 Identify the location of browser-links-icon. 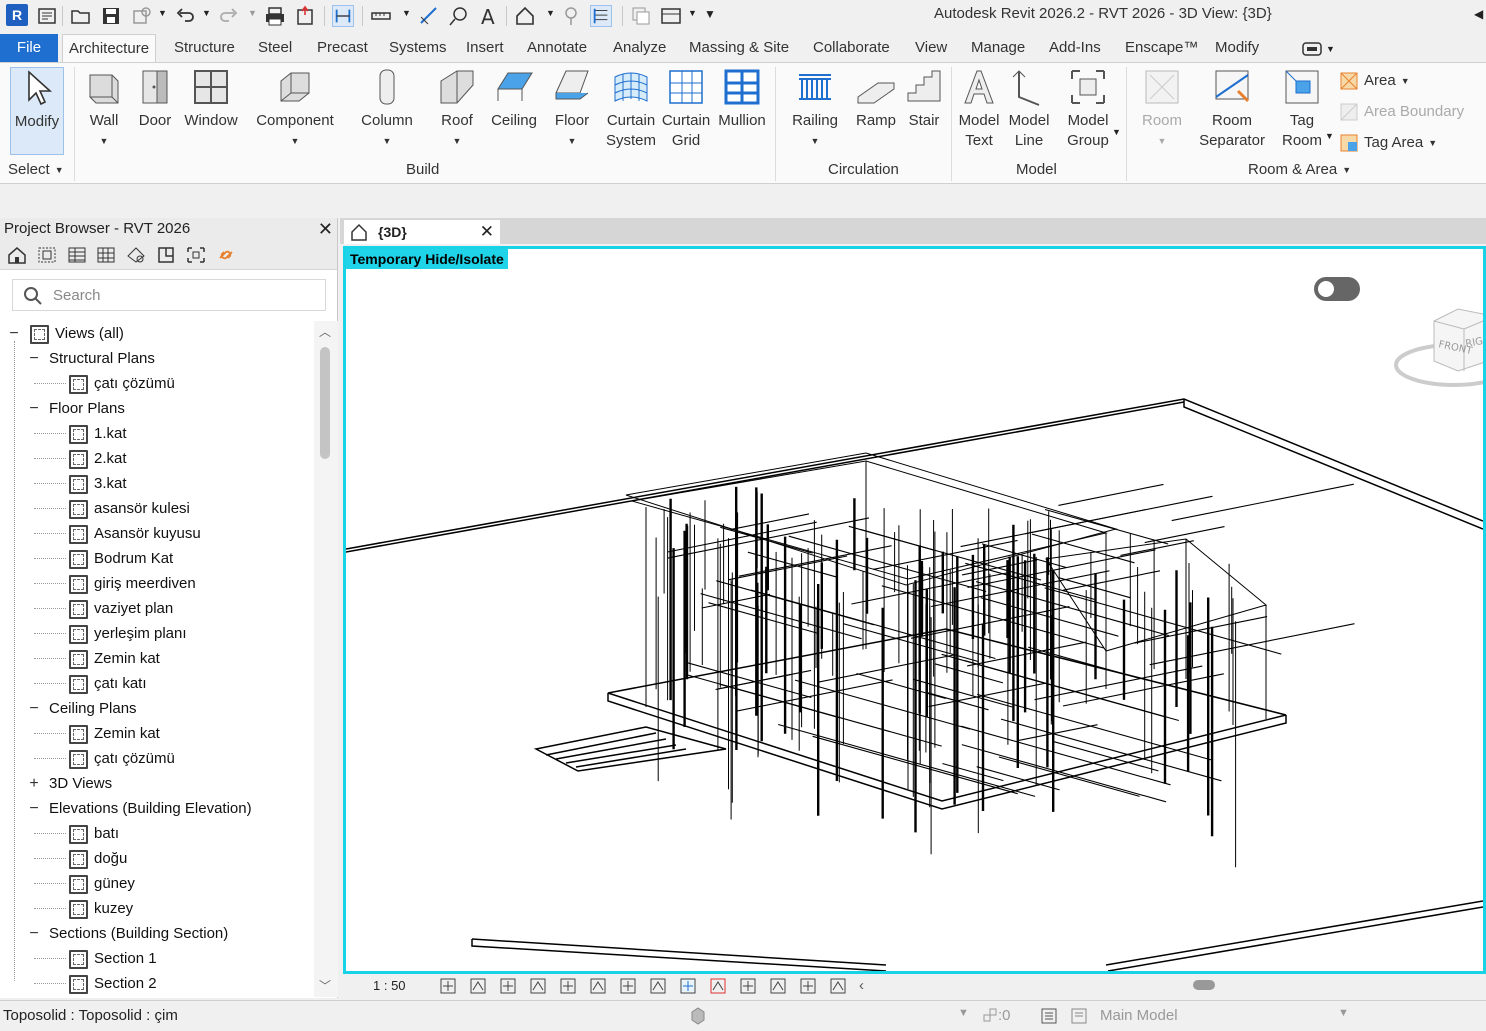
(226, 255).